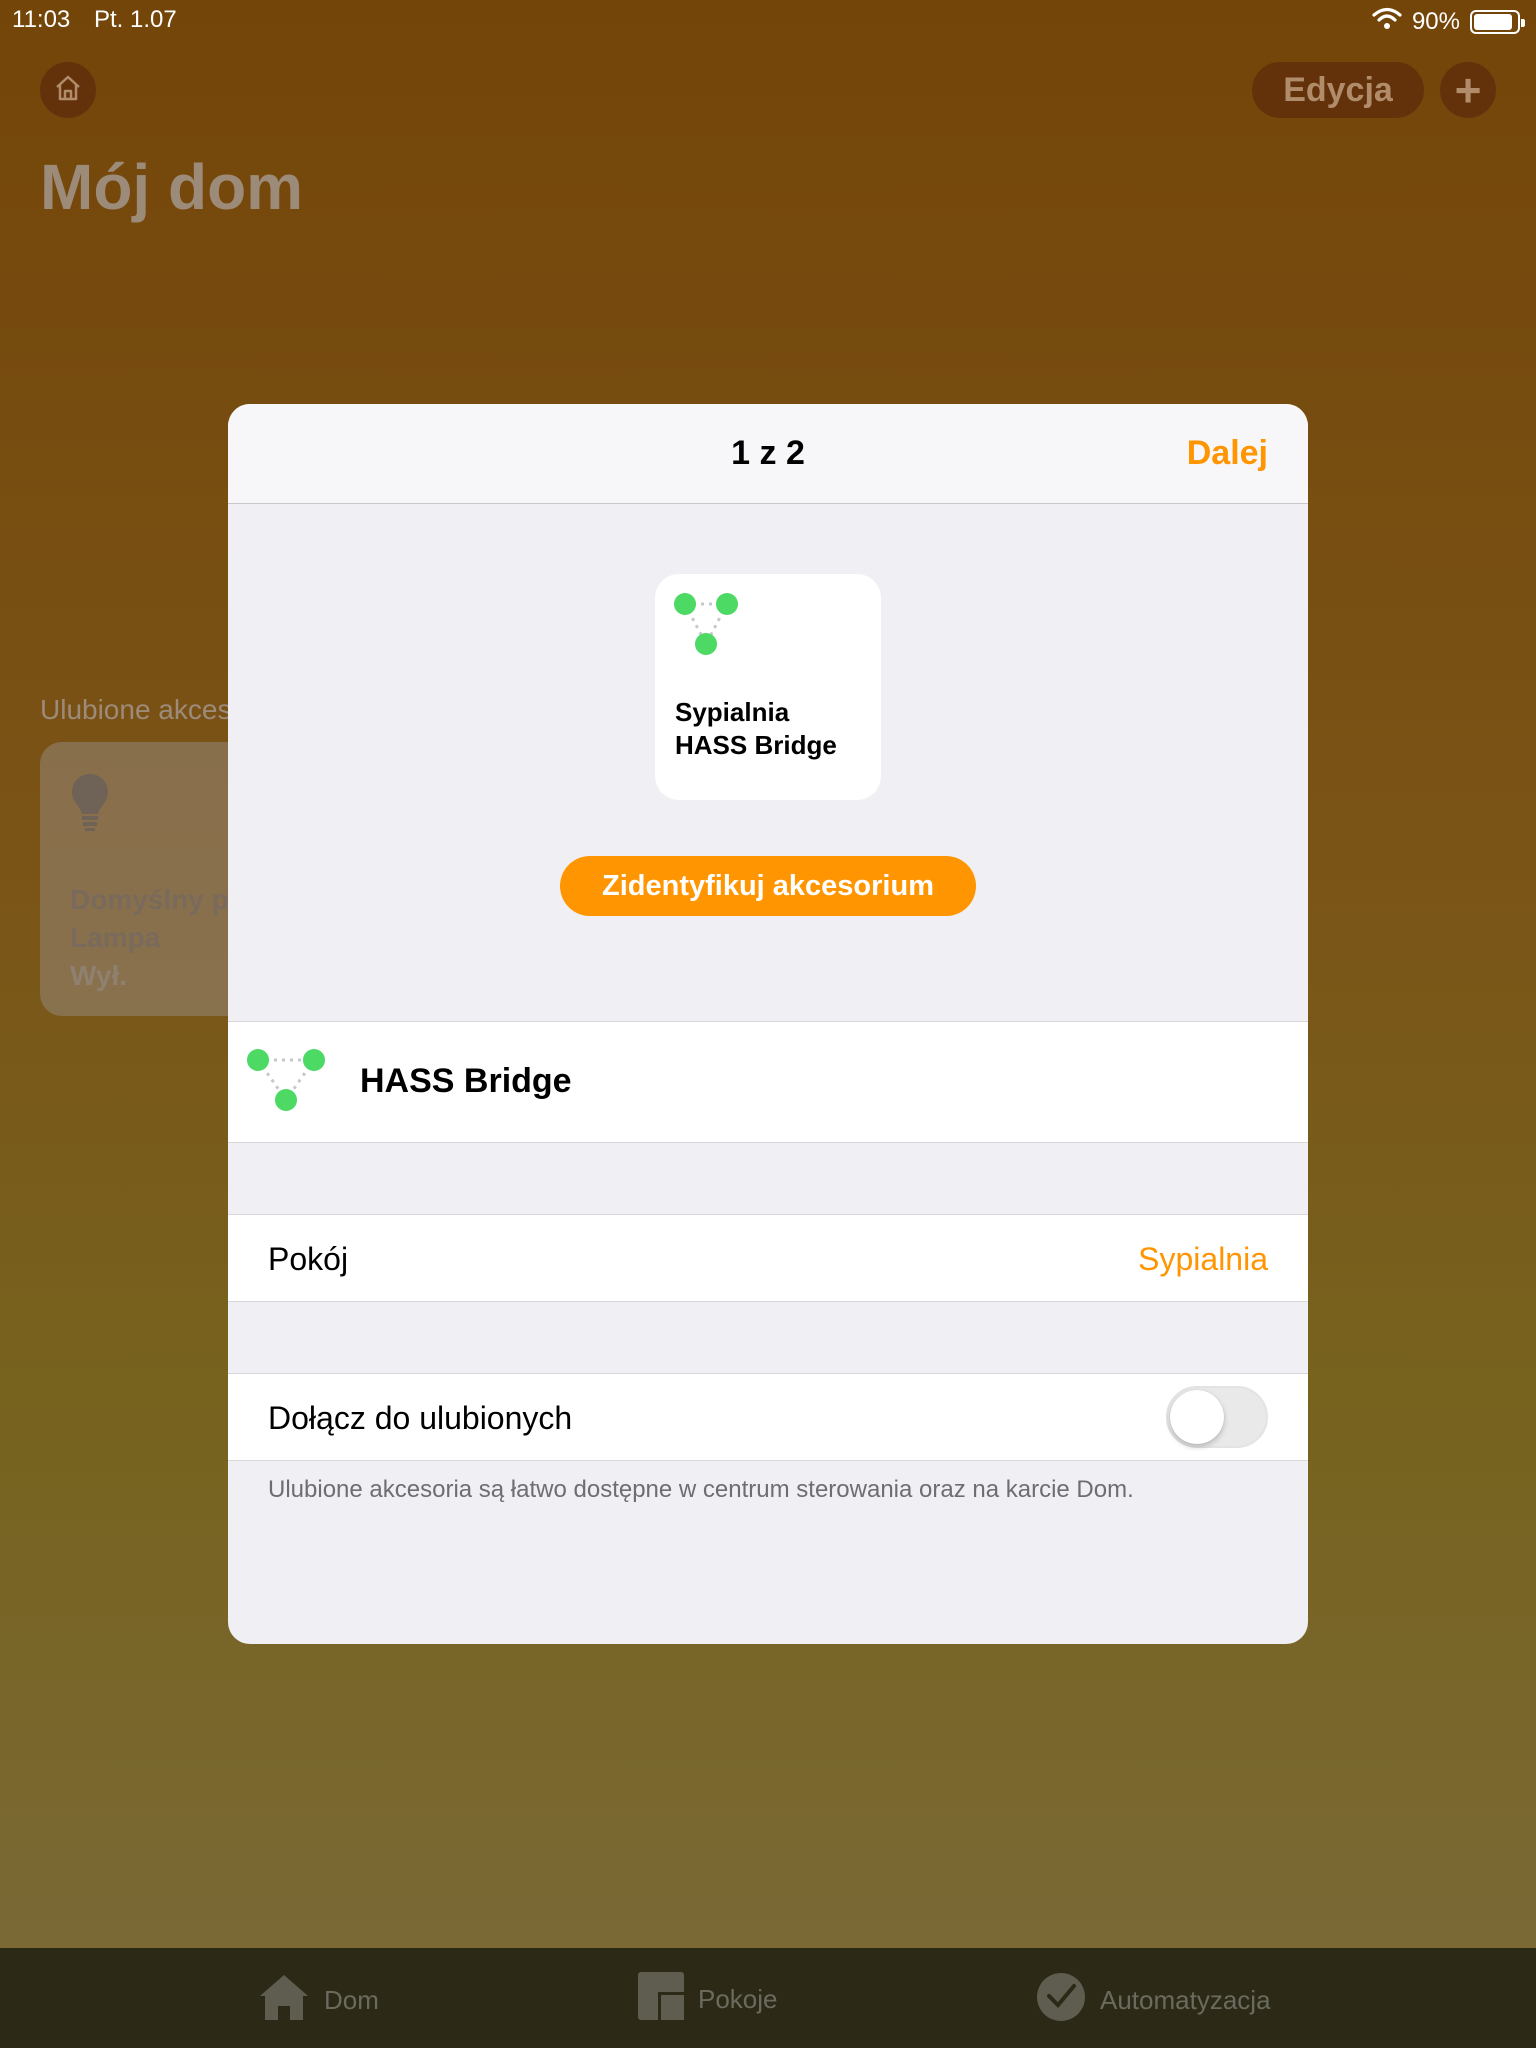  Describe the element at coordinates (1387, 21) in the screenshot. I see `wifi-icon` at that location.